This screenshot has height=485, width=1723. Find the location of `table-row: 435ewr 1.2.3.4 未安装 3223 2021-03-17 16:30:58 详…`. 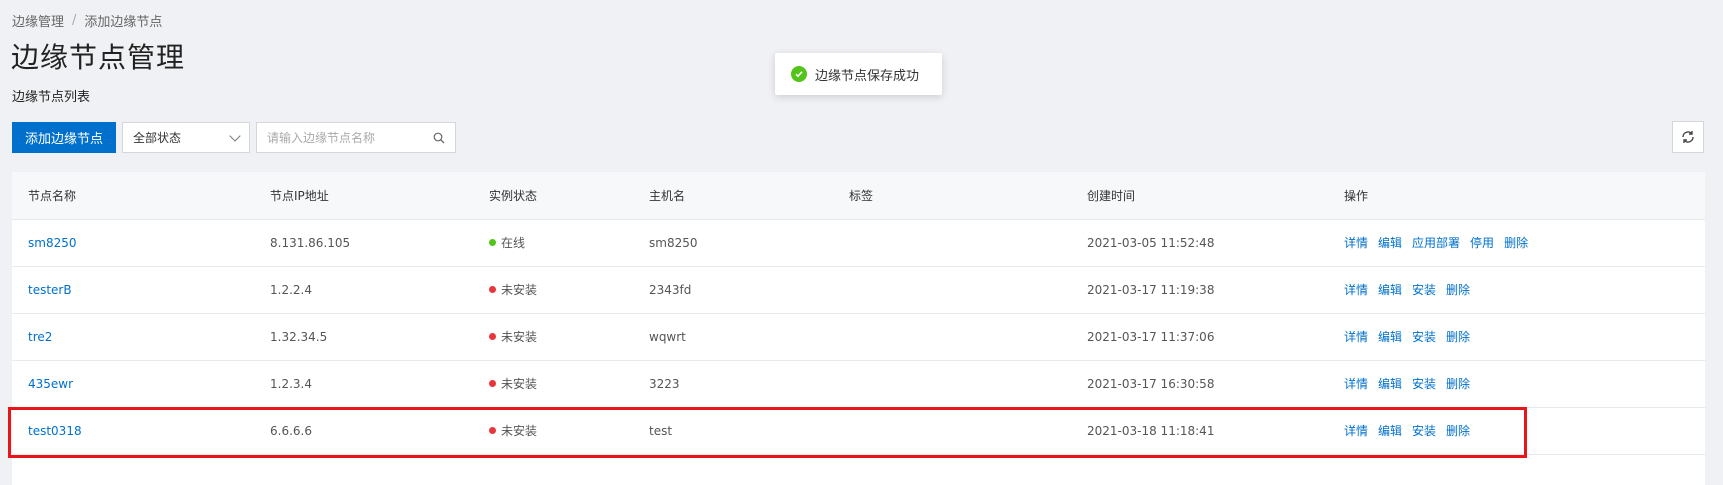

table-row: 435ewr 1.2.3.4 未安装 3223 2021-03-17 16:30:58 详… is located at coordinates (858, 384).